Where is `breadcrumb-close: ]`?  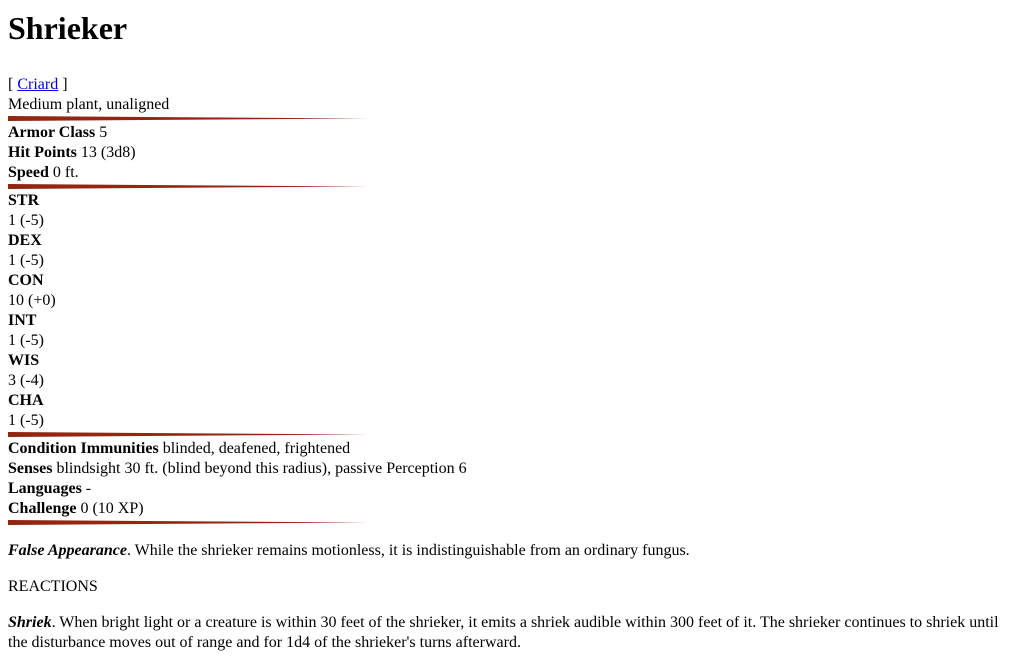
breadcrumb-close: ] is located at coordinates (63, 84).